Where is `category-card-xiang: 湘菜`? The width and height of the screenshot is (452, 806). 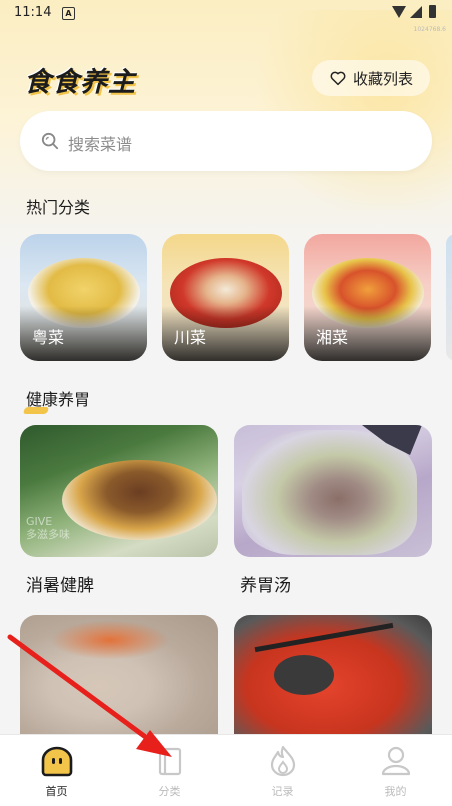 category-card-xiang: 湘菜 is located at coordinates (367, 297).